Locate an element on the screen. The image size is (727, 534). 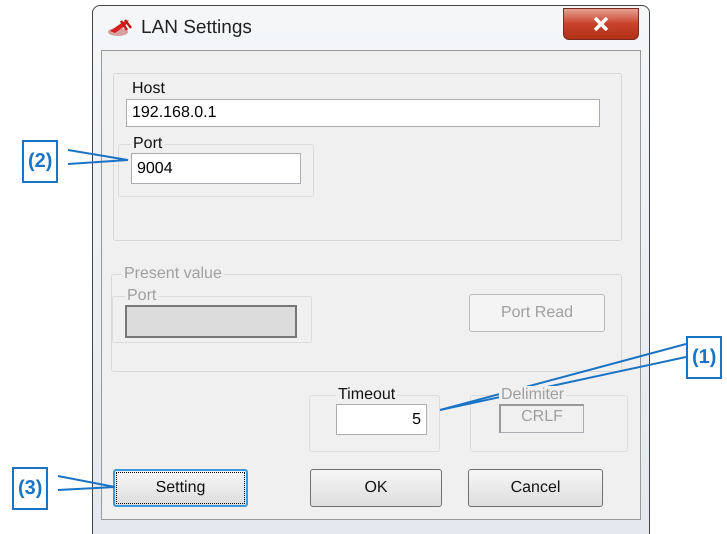
callout-label: (3) is located at coordinates (30, 488).